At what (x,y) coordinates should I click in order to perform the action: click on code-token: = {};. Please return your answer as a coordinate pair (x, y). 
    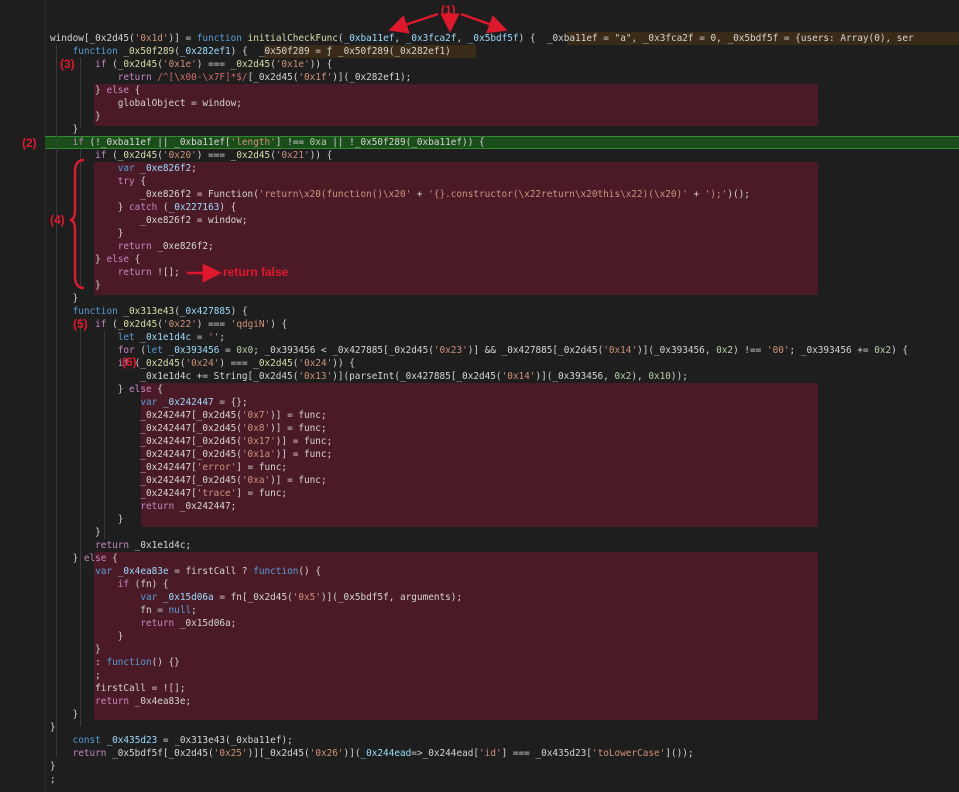
    Looking at the image, I should click on (230, 402).